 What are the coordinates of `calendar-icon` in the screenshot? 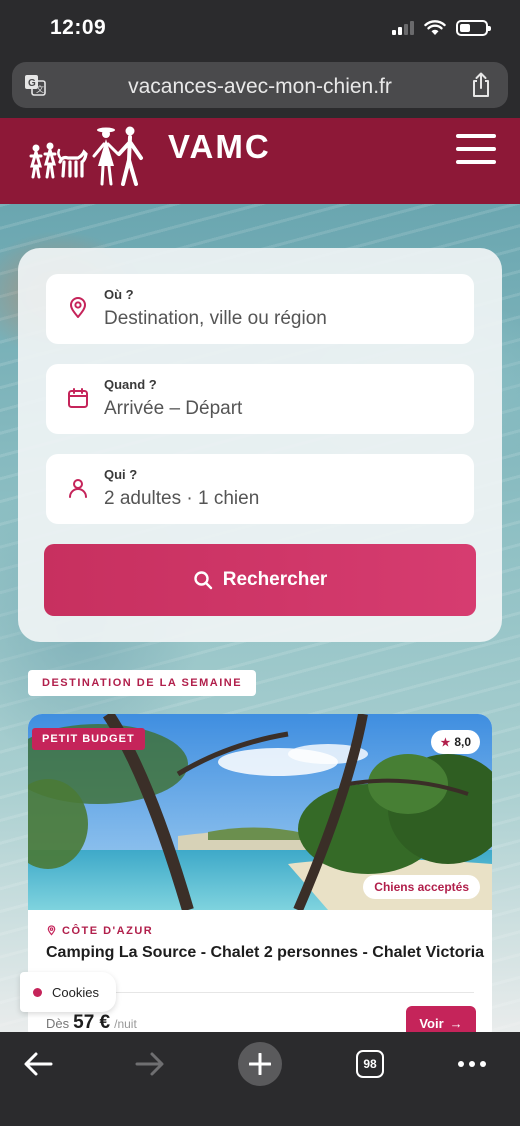 It's located at (78, 398).